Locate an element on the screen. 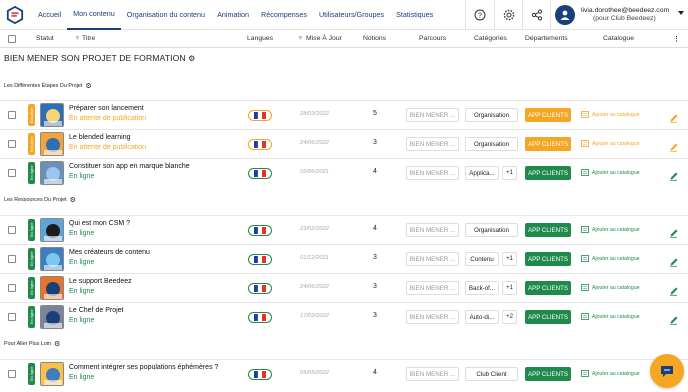 The width and height of the screenshot is (688, 392). help-icon: ? is located at coordinates (479, 15).